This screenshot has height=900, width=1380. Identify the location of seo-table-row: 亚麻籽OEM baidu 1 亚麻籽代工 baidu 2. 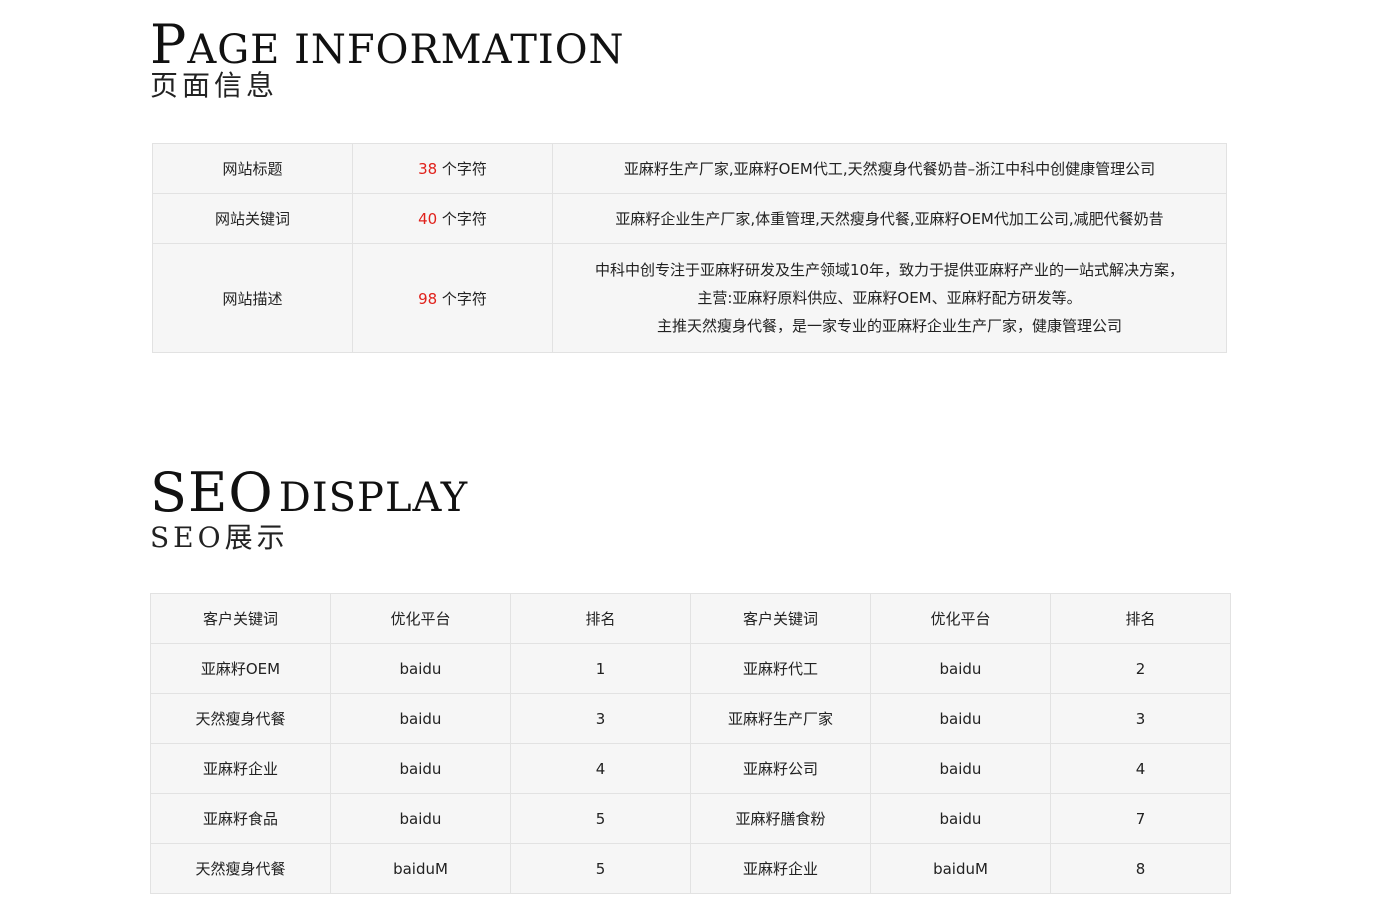
(690, 668).